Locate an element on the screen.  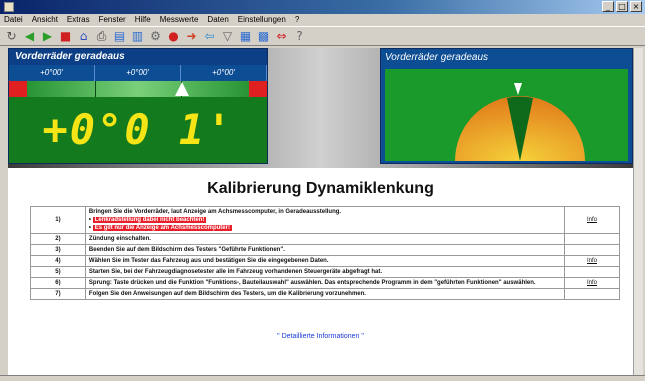
refresh-icon: ↻ is located at coordinates (11, 36).